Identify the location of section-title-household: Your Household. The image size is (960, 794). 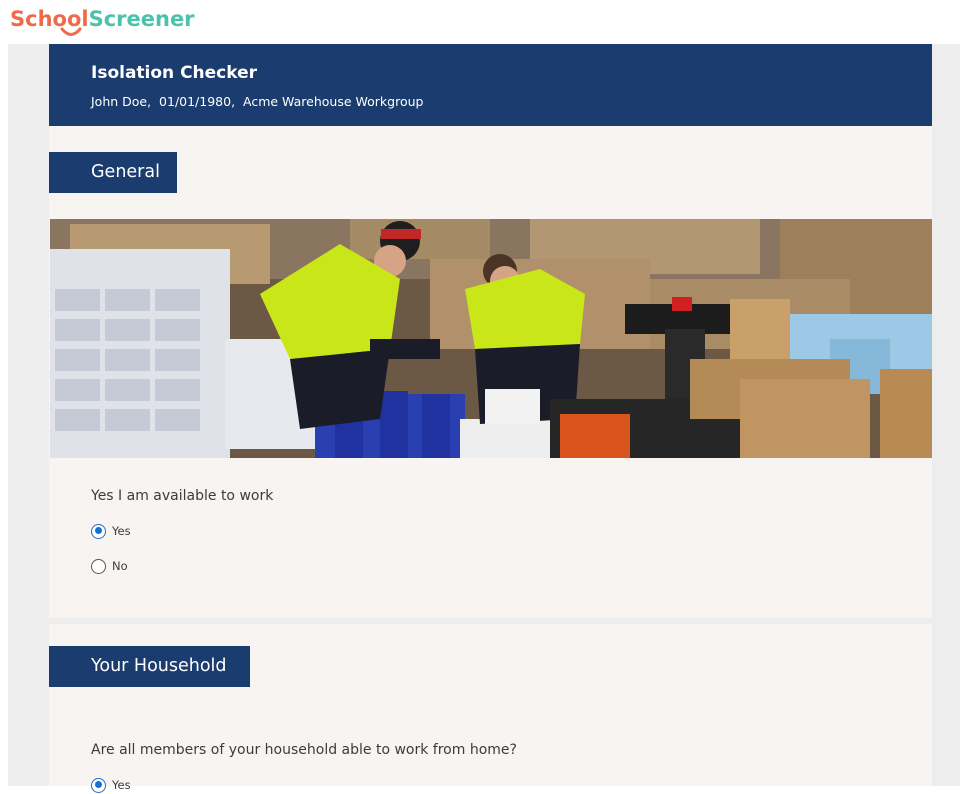
(149, 666).